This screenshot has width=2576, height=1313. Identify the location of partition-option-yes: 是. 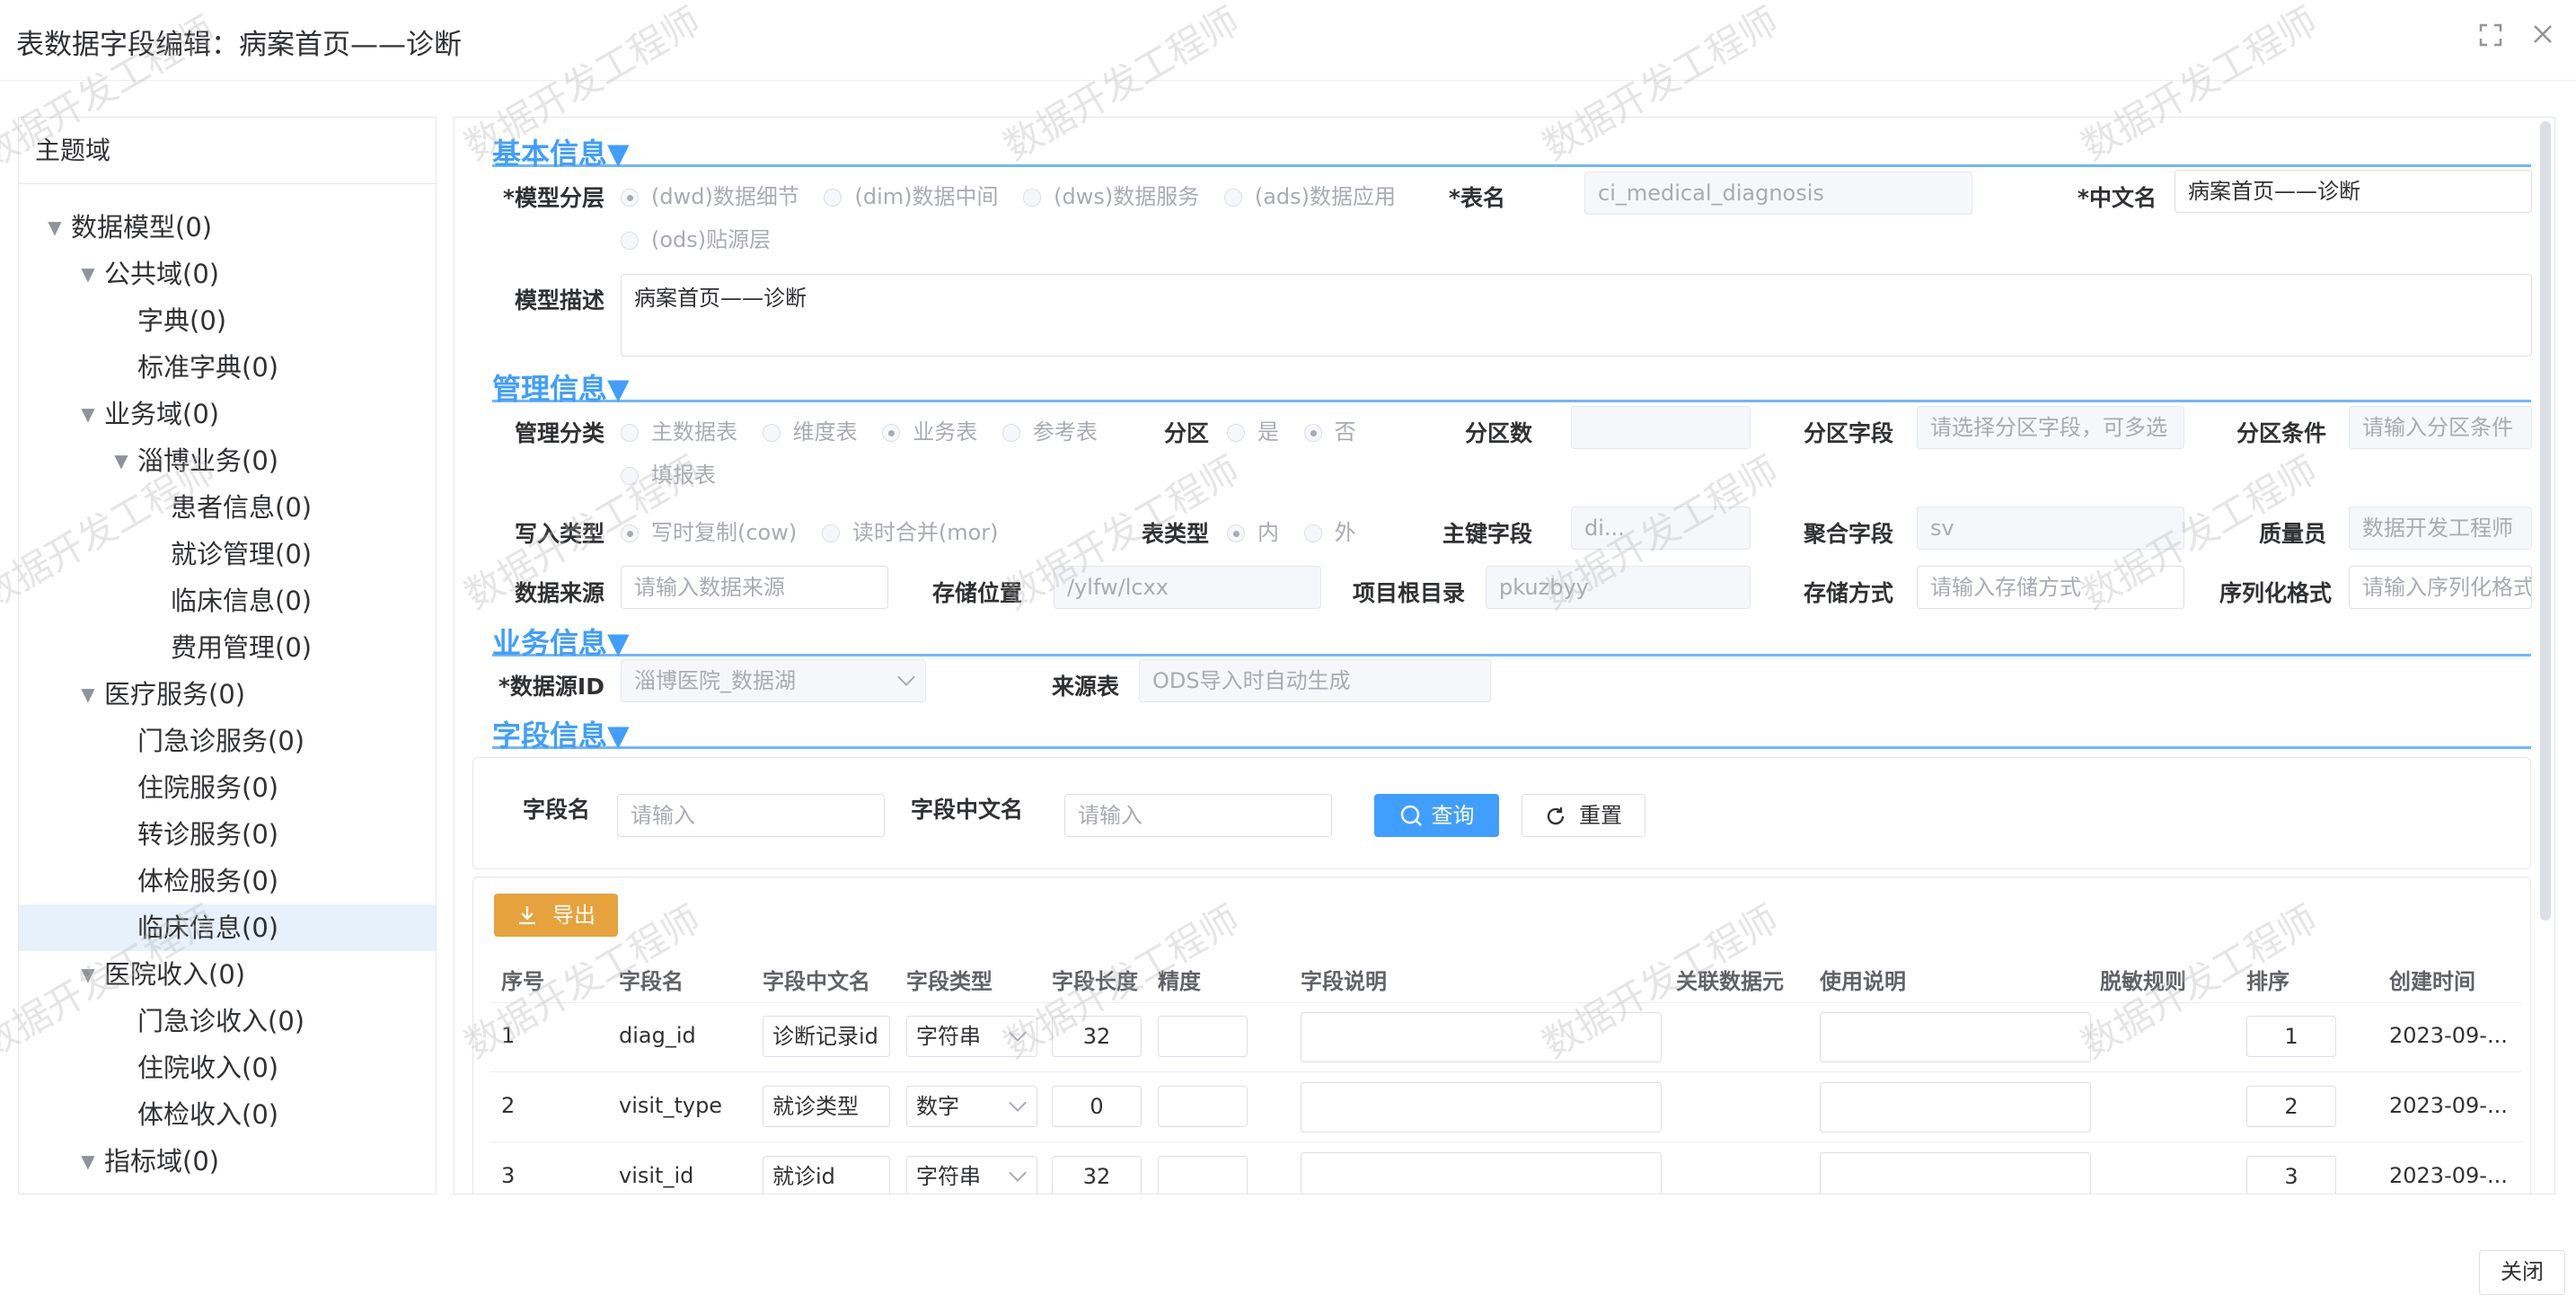
(1253, 429).